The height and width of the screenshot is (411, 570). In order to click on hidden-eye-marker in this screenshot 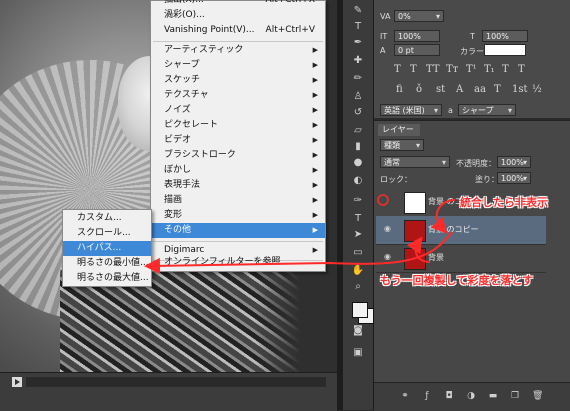, I will do `click(383, 200)`.